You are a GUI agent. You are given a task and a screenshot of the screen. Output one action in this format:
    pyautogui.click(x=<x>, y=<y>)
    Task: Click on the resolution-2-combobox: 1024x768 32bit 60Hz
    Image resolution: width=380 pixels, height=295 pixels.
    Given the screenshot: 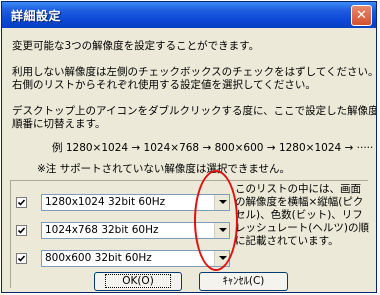 What is the action you would take?
    pyautogui.click(x=135, y=230)
    